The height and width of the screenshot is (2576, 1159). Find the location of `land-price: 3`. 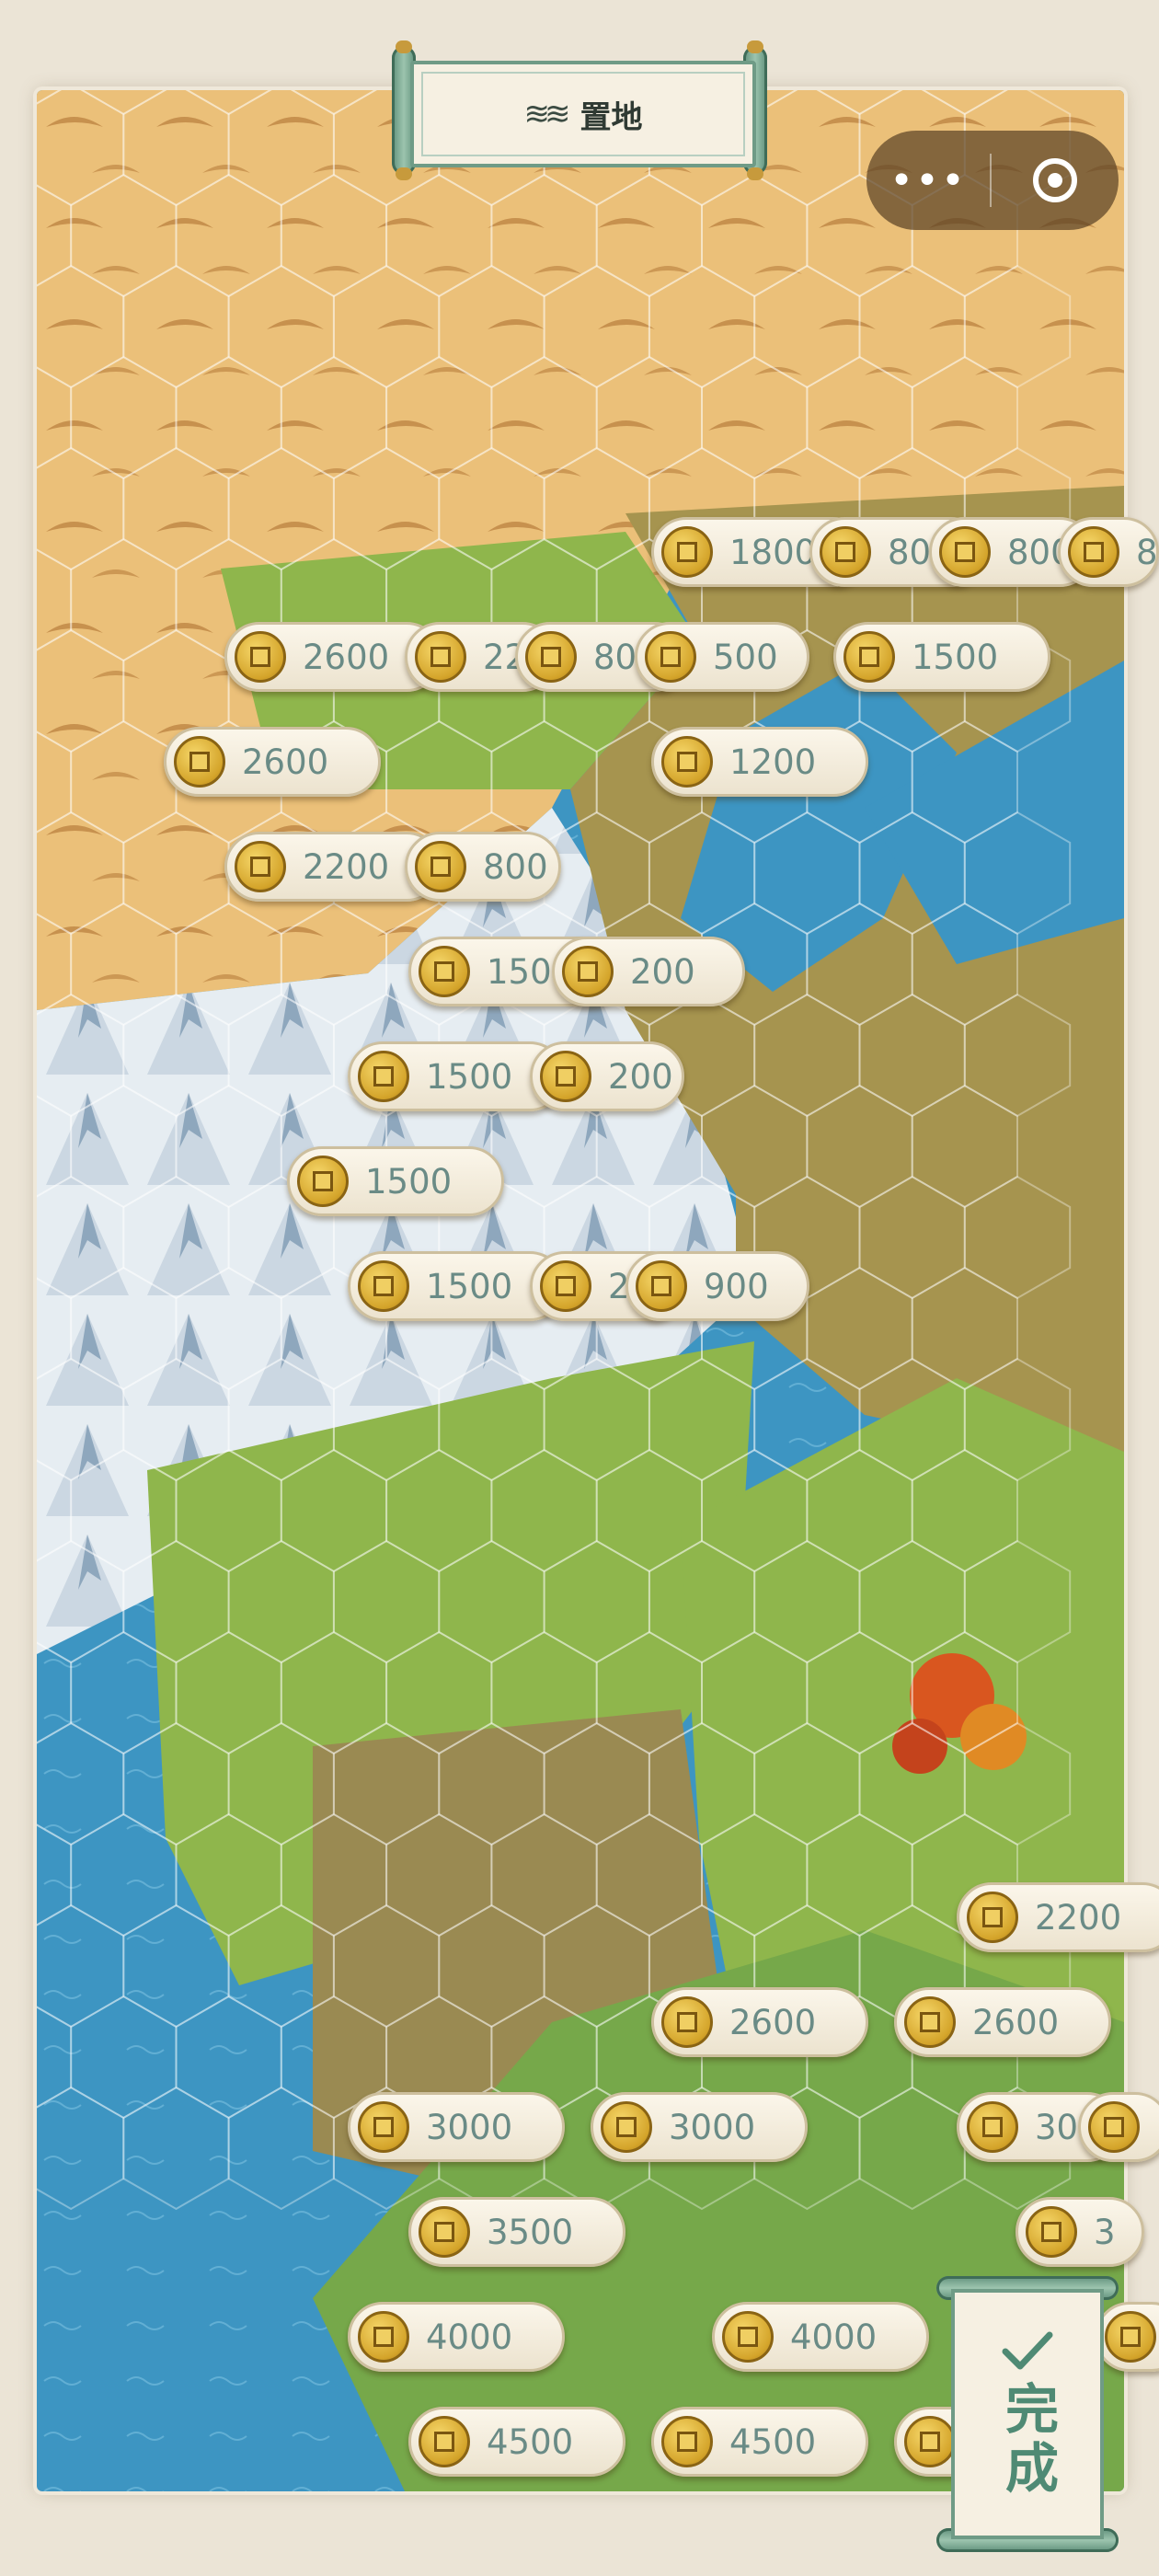

land-price: 3 is located at coordinates (1105, 2232).